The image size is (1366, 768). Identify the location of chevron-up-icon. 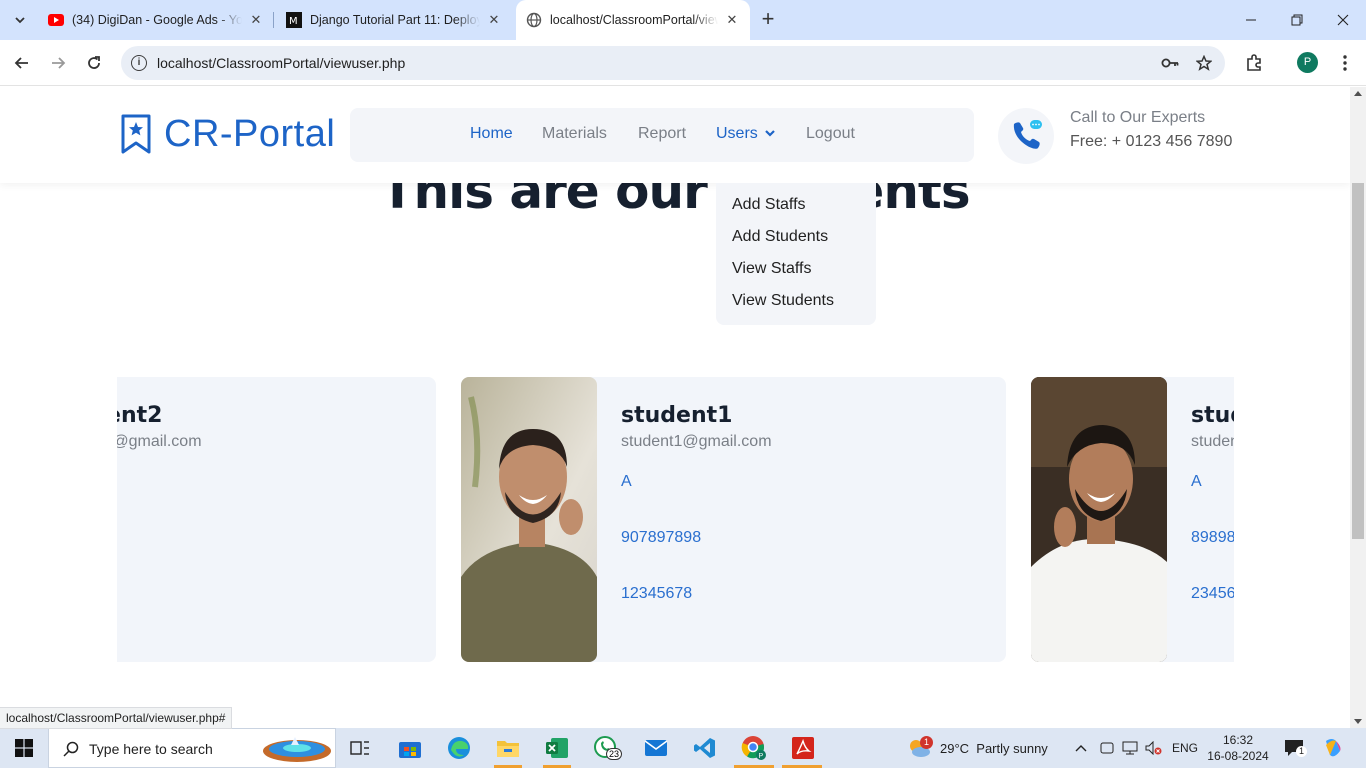
(1081, 748).